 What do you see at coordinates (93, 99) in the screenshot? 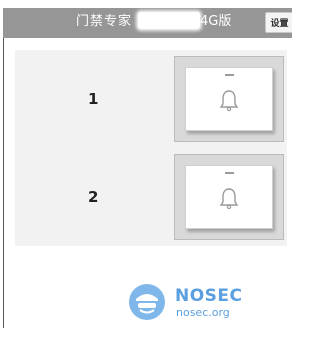
I see `door-number: 1` at bounding box center [93, 99].